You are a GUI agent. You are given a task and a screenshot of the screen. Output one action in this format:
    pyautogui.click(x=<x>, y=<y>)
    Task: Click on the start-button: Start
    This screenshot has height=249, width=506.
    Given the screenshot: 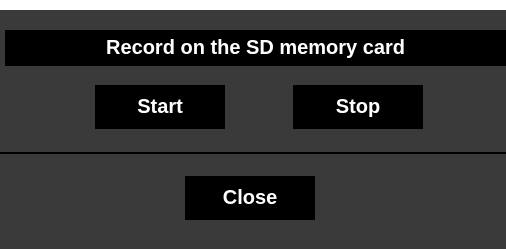 What is the action you would take?
    pyautogui.click(x=160, y=107)
    